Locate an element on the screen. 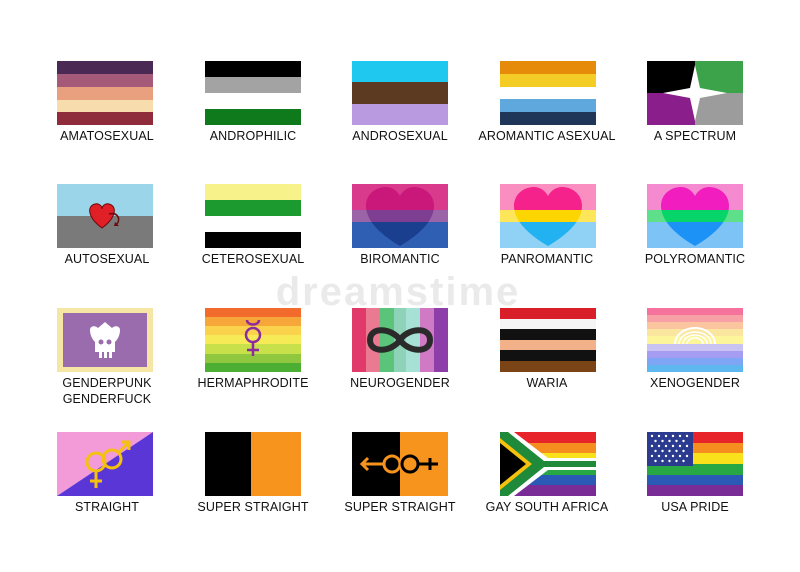 Image resolution: width=800 pixels, height=572 pixels. androphilic-flag is located at coordinates (253, 93).